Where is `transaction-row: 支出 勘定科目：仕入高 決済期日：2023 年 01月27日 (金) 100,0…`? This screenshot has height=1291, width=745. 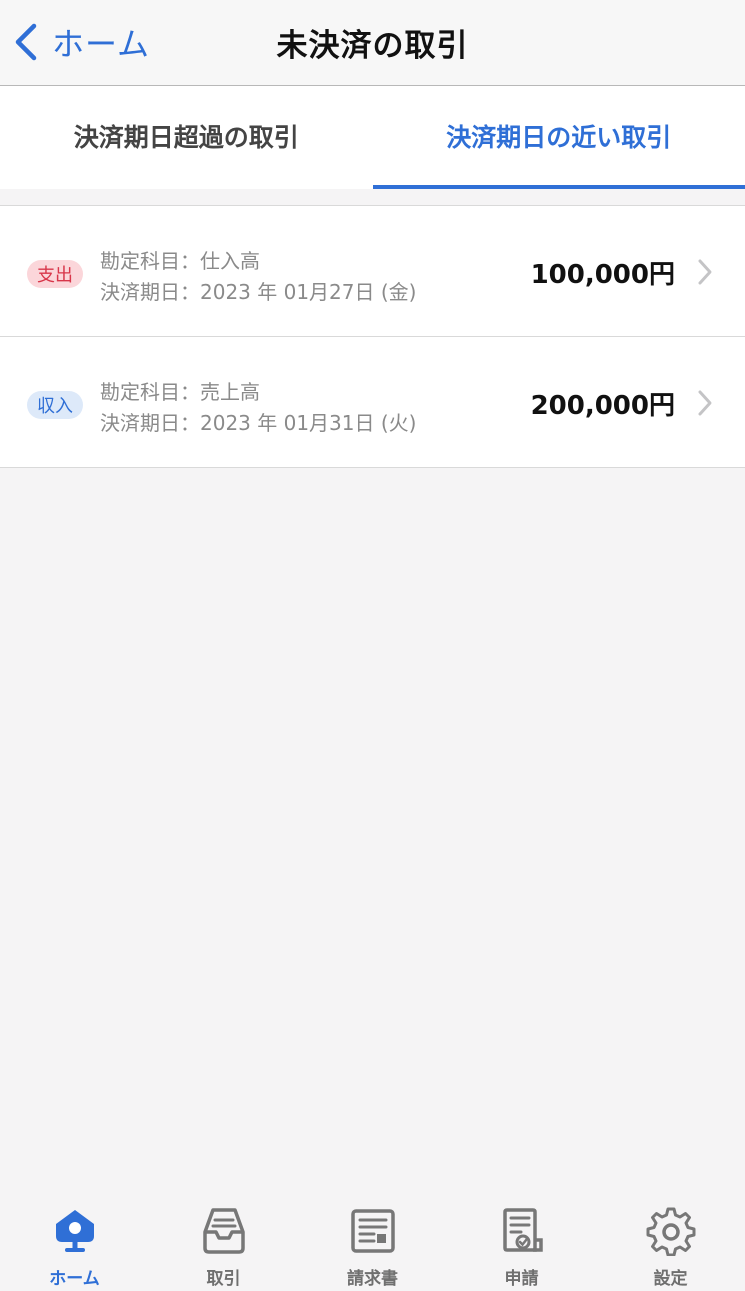 transaction-row: 支出 勘定科目：仕入高 決済期日：2023 年 01月27日 (金) 100,0… is located at coordinates (372, 271).